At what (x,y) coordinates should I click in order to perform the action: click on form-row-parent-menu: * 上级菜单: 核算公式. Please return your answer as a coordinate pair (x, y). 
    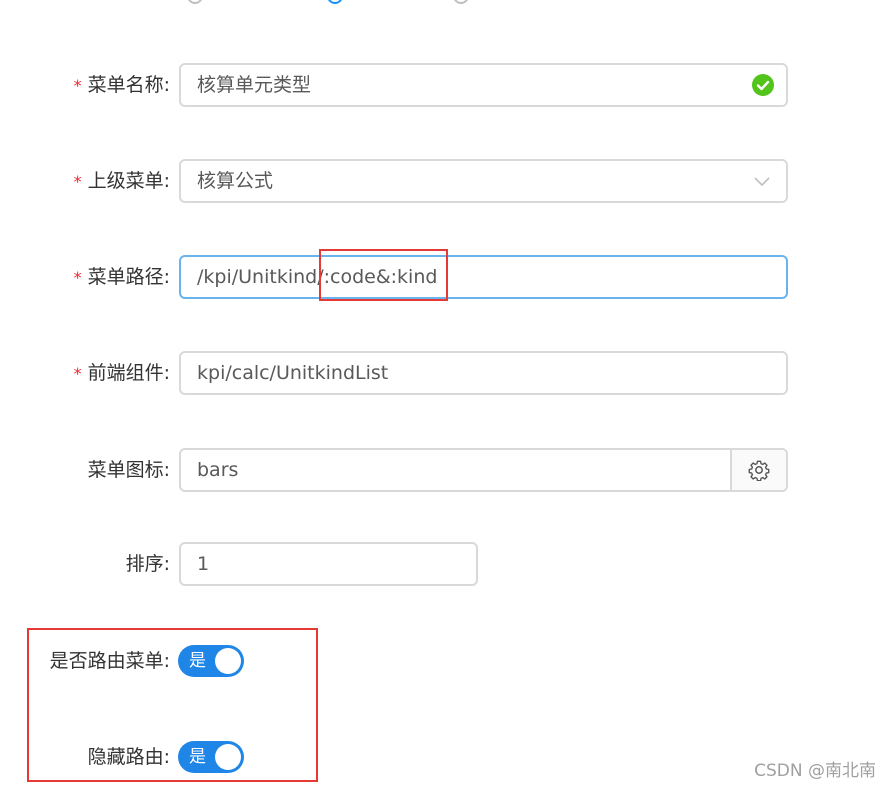
    Looking at the image, I should click on (445, 181).